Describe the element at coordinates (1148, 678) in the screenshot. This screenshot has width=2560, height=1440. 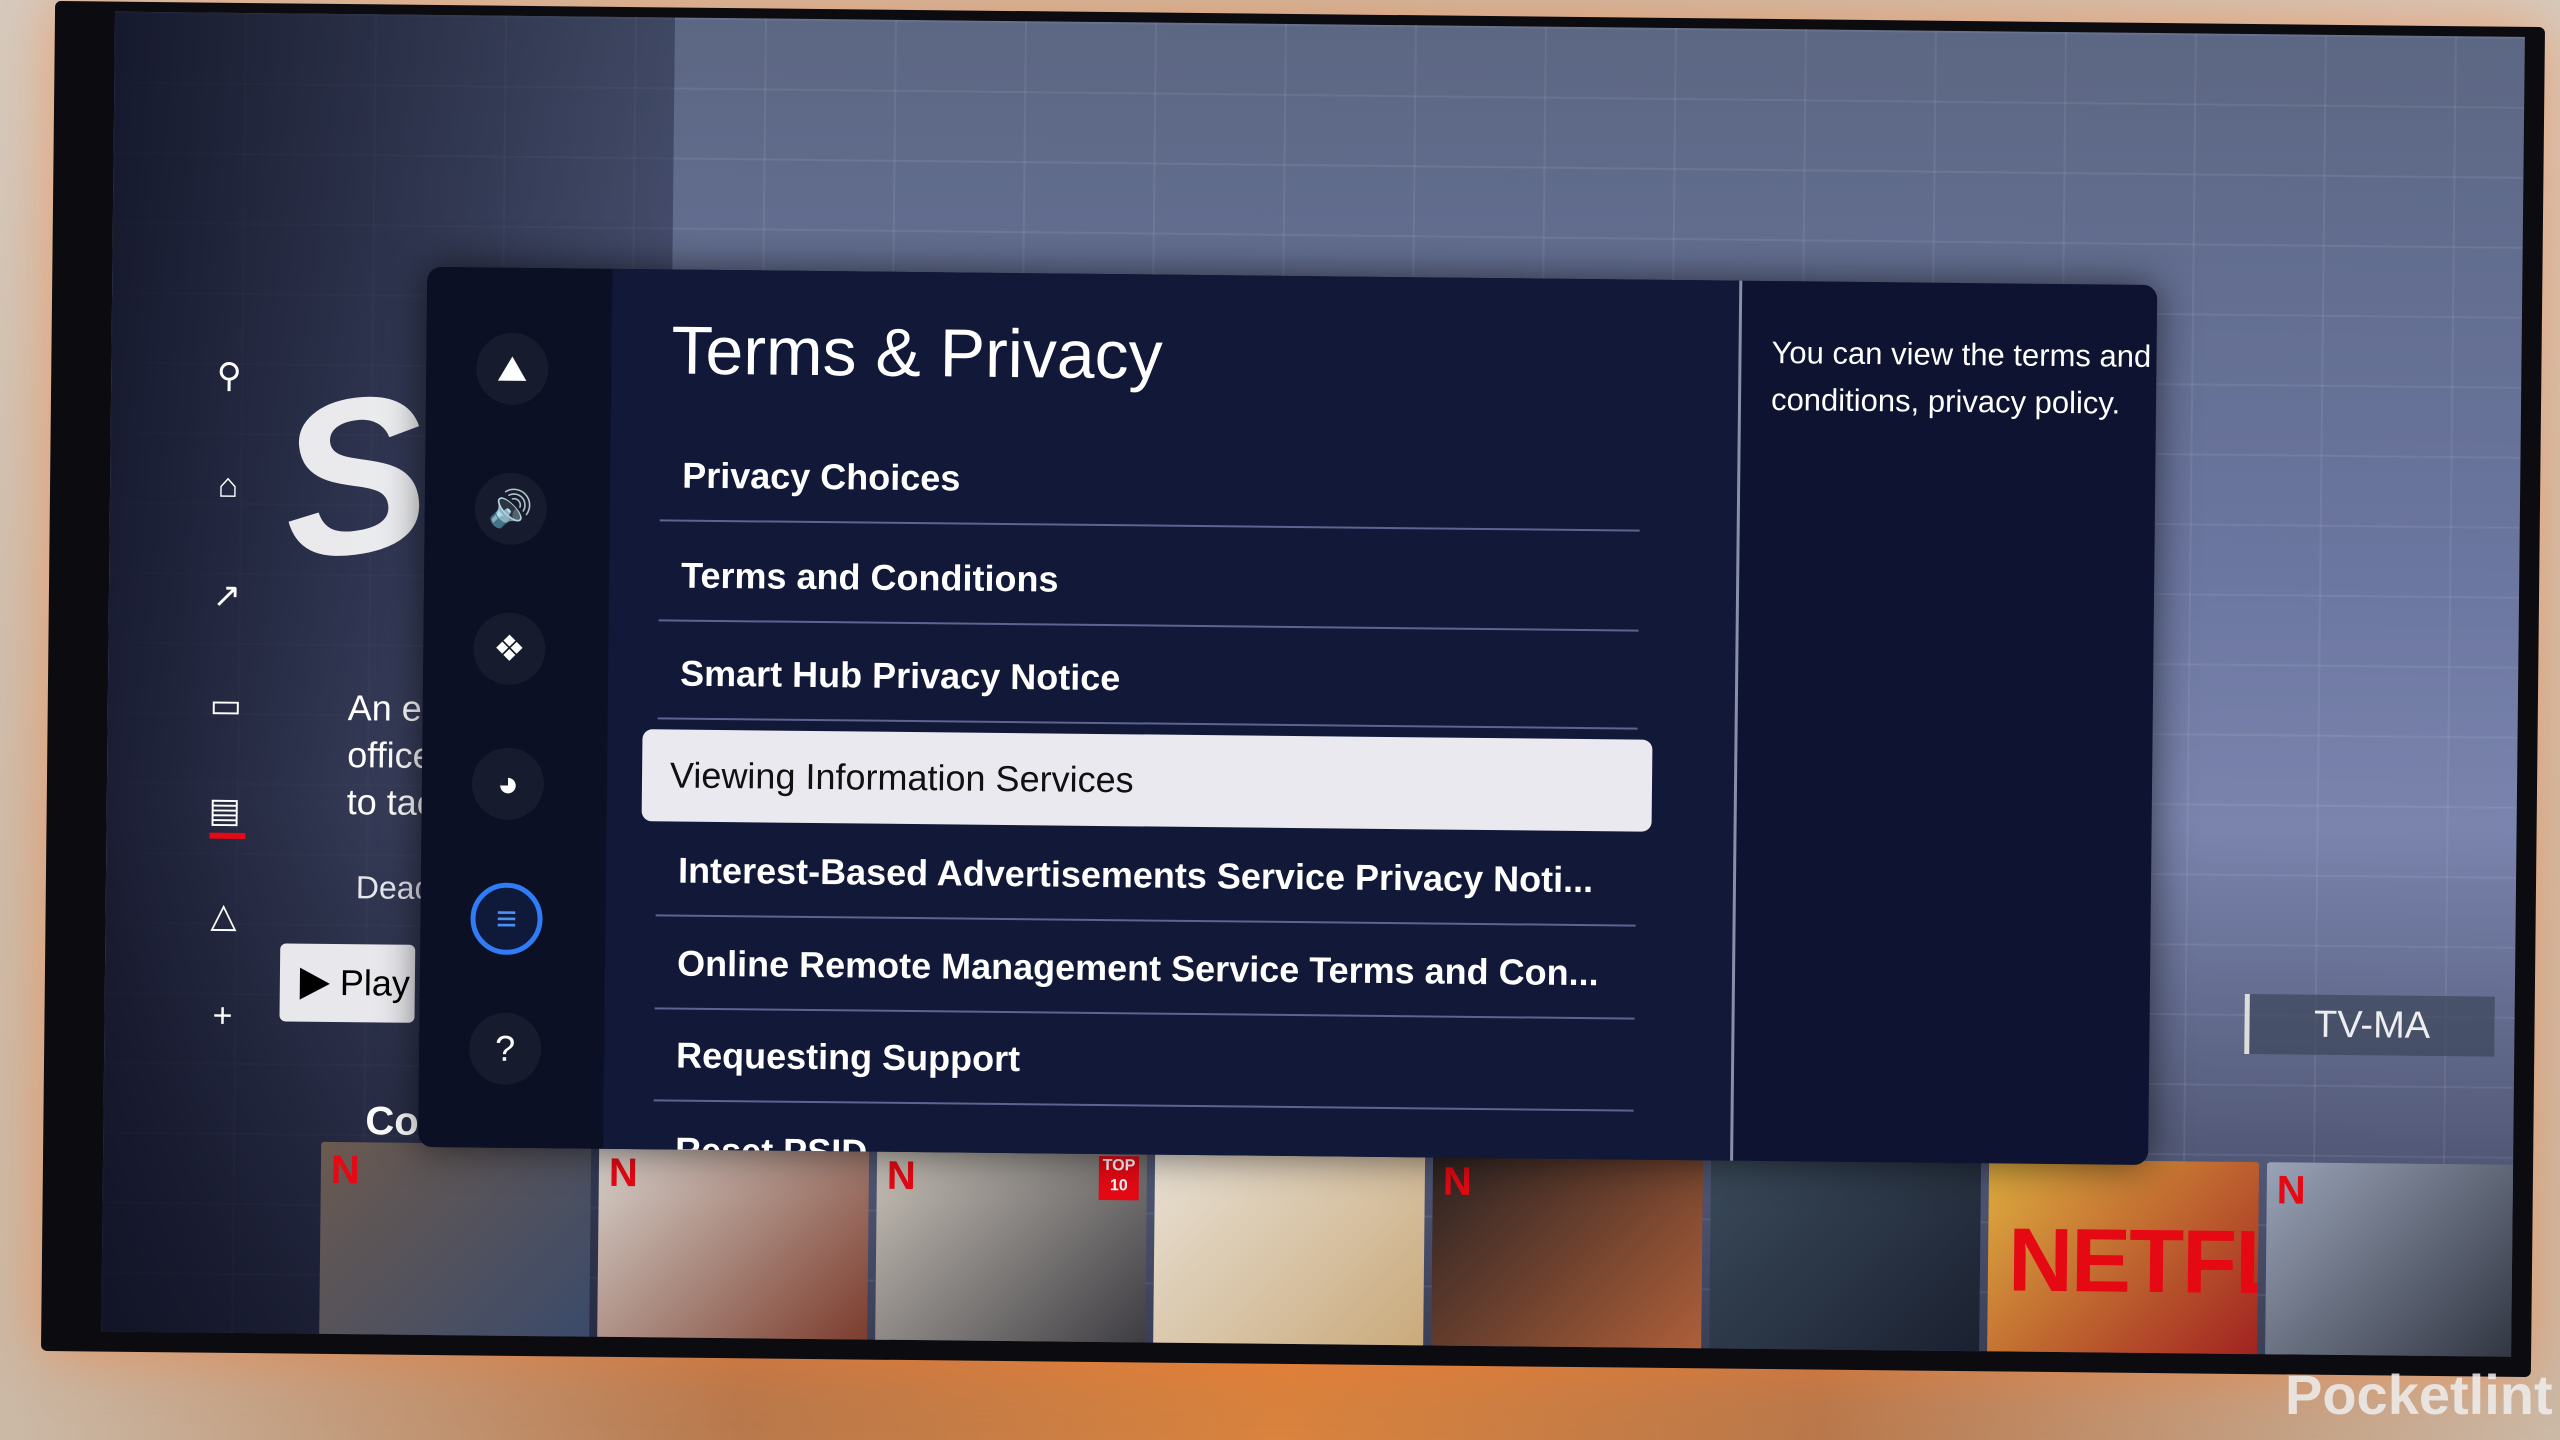
I see `menu-item-smart-hub-privacy: Smart Hub Privacy Notice` at that location.